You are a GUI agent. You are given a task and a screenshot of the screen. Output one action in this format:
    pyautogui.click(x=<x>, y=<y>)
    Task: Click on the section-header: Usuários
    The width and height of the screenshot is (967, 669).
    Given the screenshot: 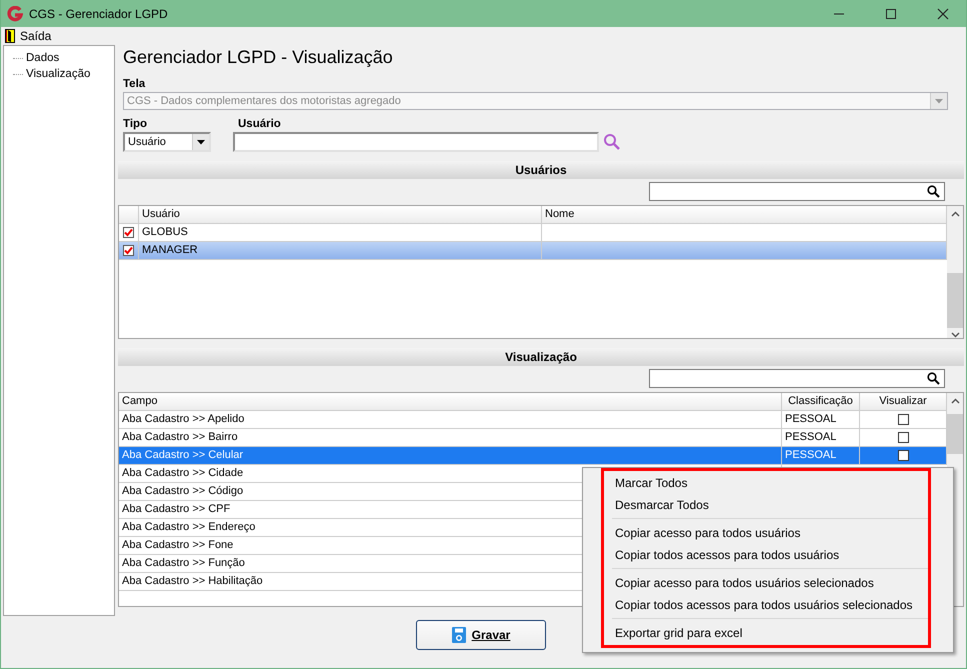 What is the action you would take?
    pyautogui.click(x=541, y=170)
    